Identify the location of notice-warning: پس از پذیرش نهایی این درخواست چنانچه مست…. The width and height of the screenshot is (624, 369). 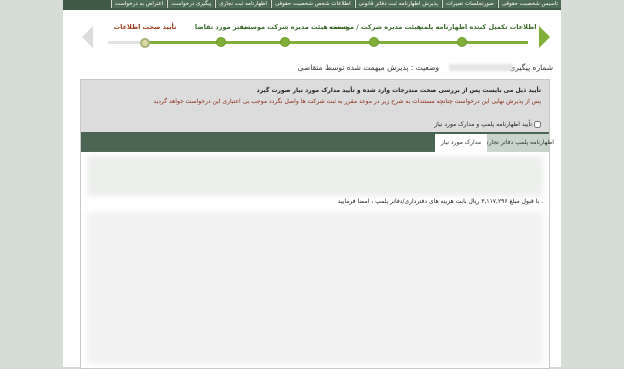
(347, 101).